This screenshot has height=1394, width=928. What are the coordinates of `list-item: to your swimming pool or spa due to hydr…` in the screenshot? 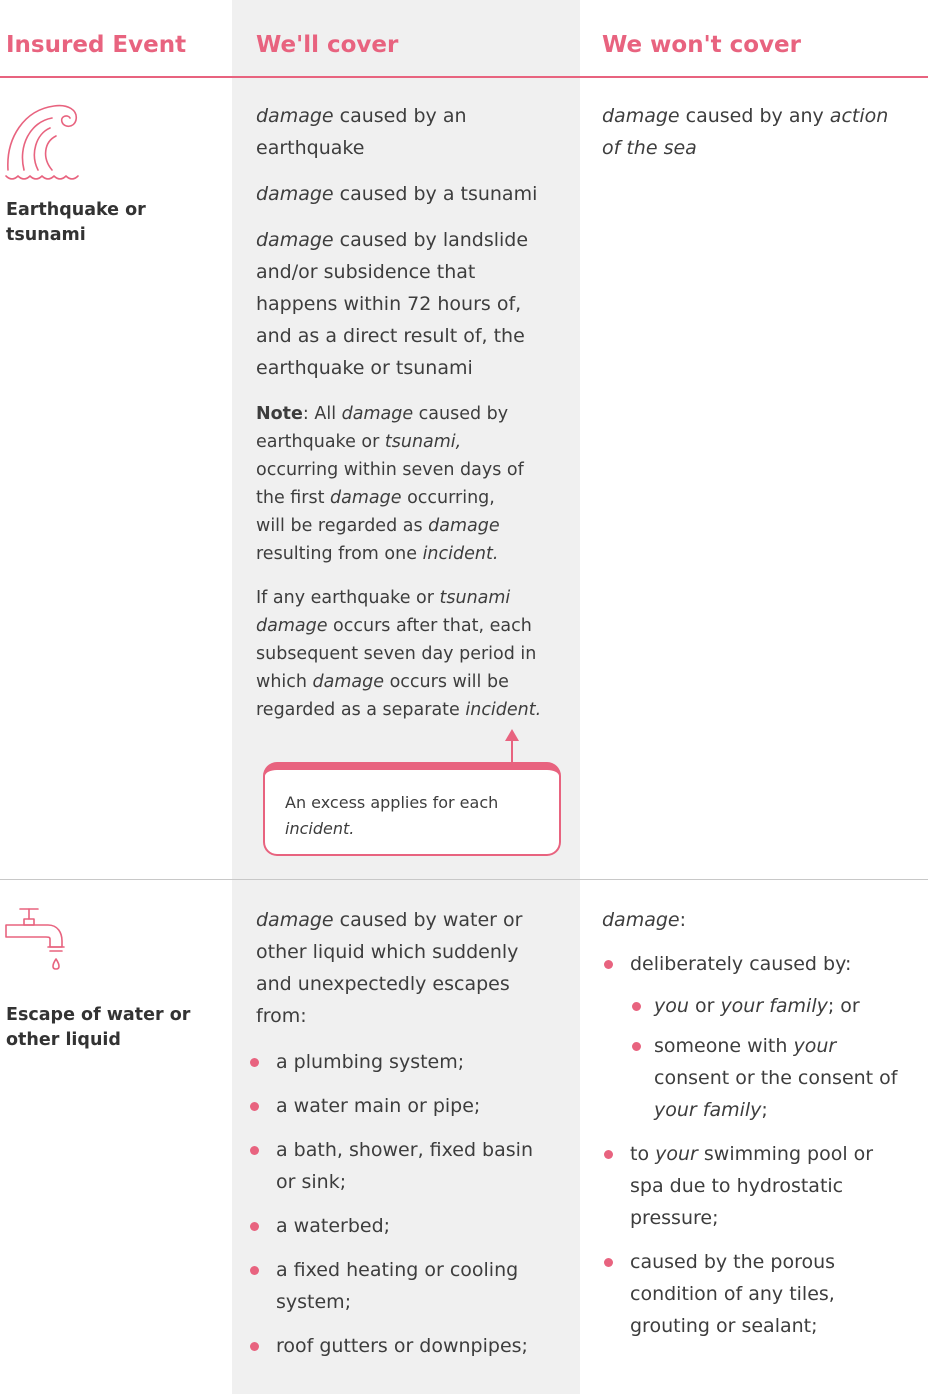 It's located at (752, 1186).